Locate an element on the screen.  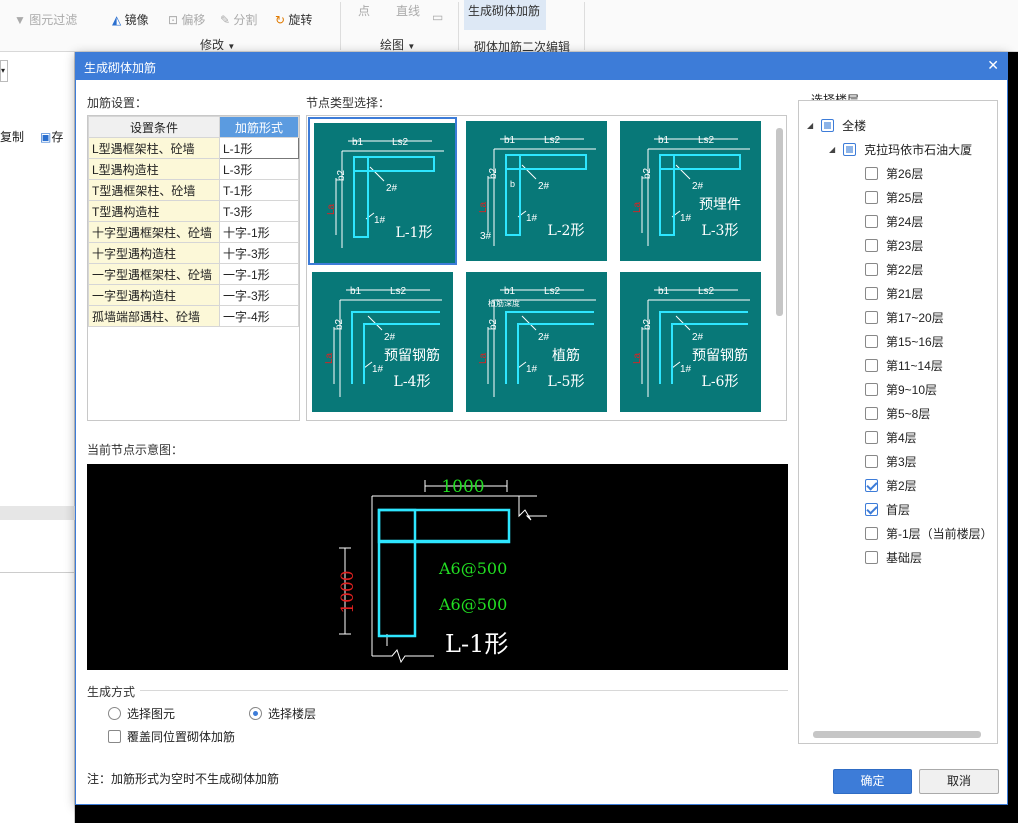
split-button: ✎ 分割 is located at coordinates (238, 19).